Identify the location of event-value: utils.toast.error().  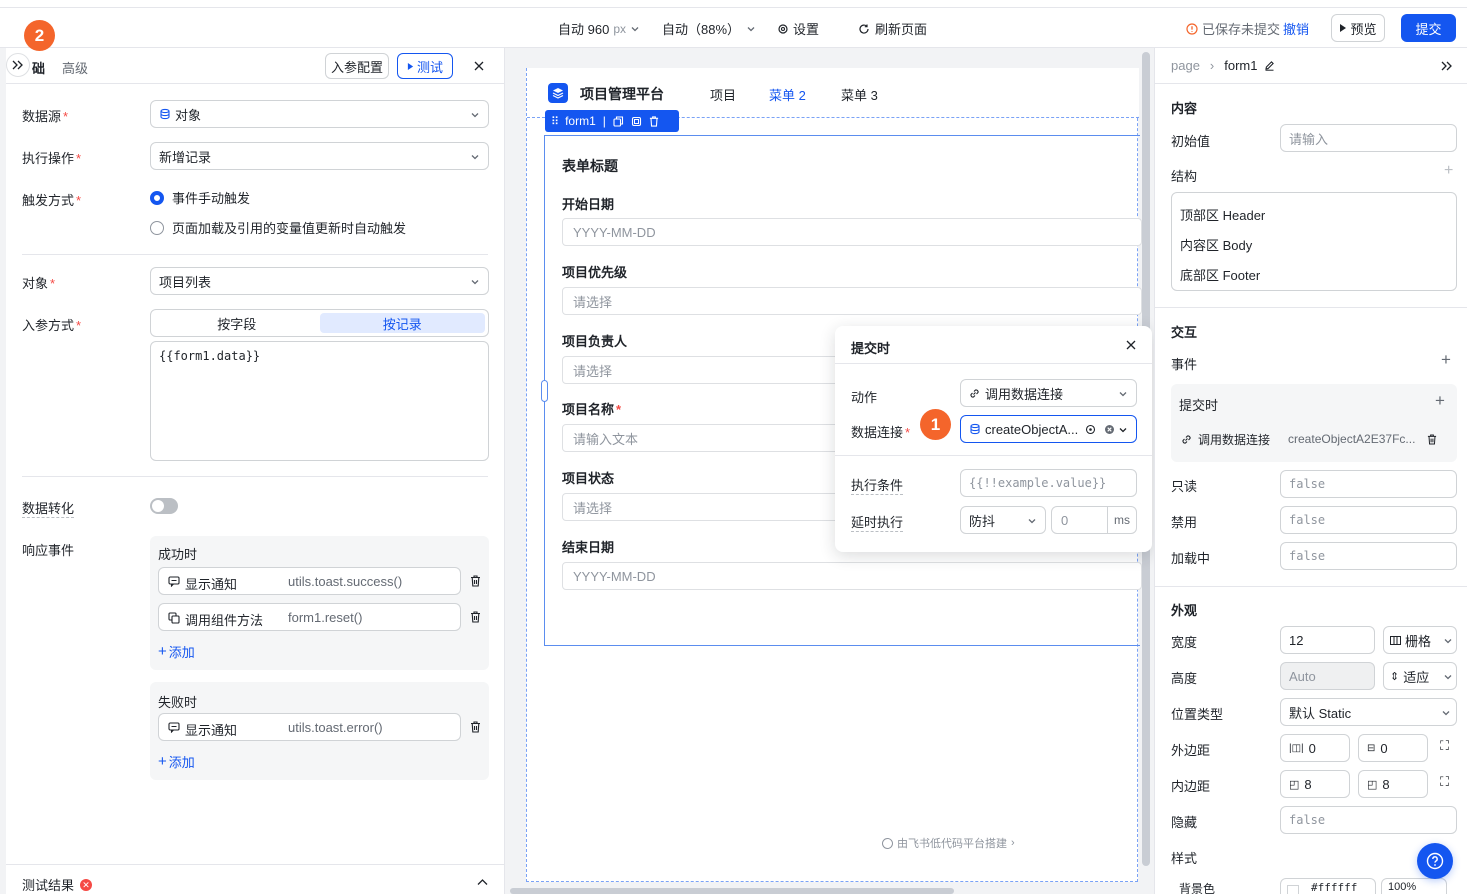
(335, 727).